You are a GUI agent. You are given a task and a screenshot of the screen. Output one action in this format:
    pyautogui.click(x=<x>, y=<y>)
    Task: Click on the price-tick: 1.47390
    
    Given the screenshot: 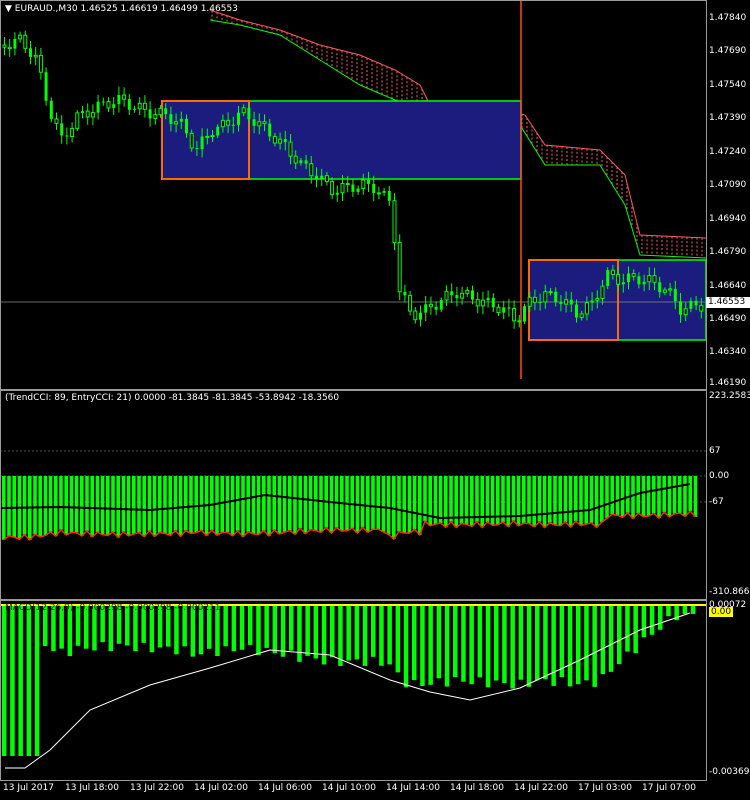 What is the action you would take?
    pyautogui.click(x=728, y=118)
    